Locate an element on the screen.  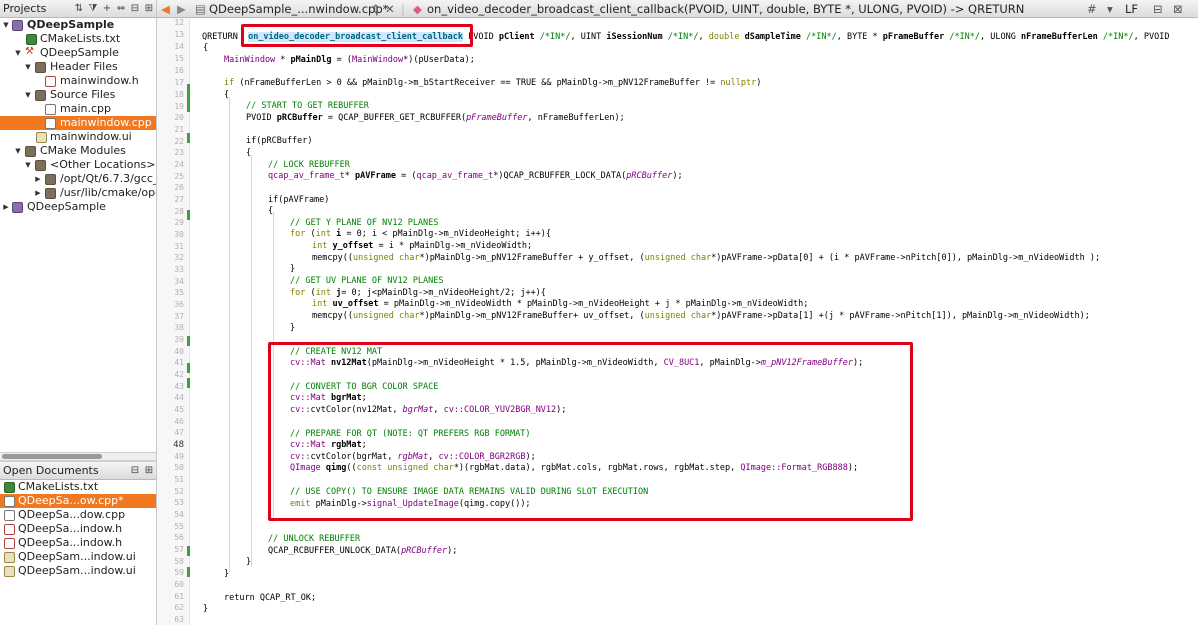
back-arrow-icon: ◀ is located at coordinates (165, 9).